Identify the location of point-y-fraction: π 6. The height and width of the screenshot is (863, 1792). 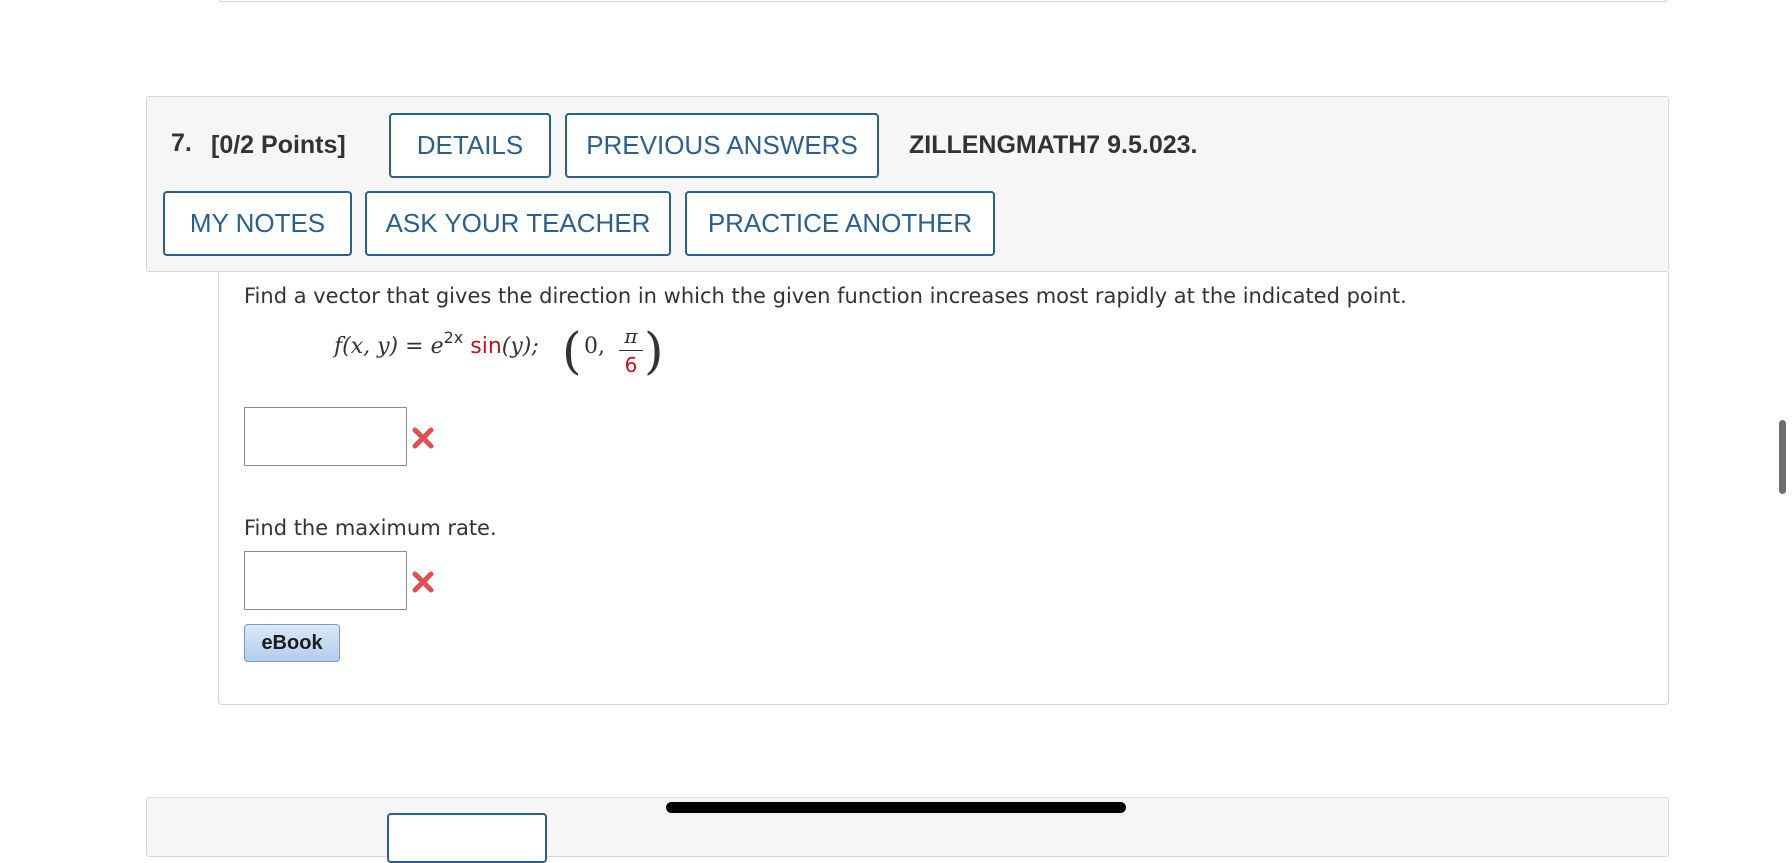
(631, 350).